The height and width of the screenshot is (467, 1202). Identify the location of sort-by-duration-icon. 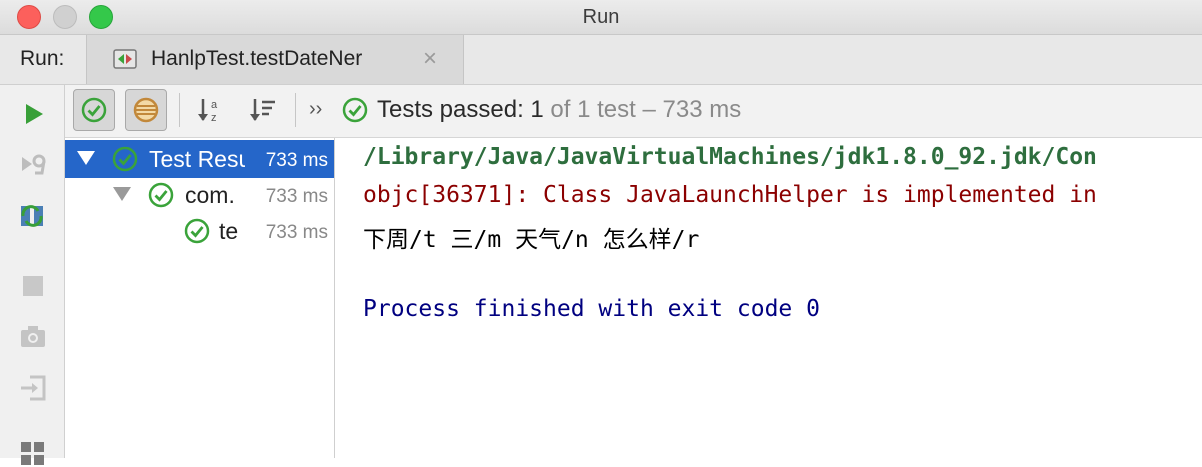
(263, 110).